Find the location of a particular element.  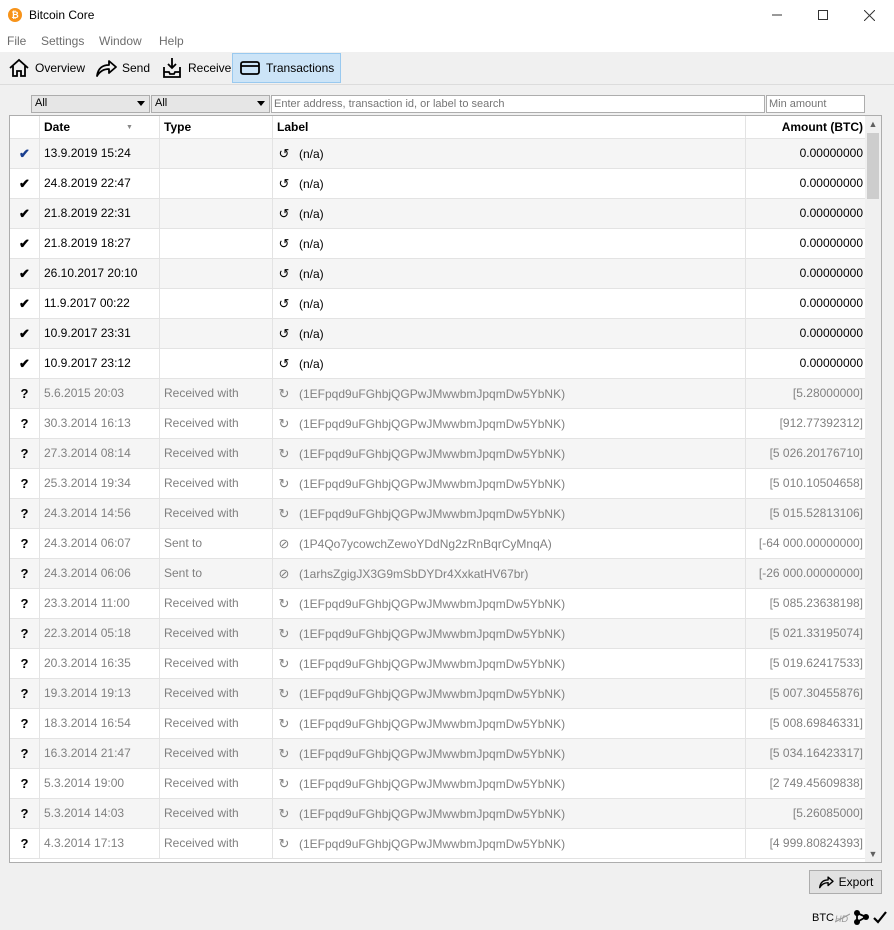

date-cell: 10.9.2017 23:31 is located at coordinates (99, 334).